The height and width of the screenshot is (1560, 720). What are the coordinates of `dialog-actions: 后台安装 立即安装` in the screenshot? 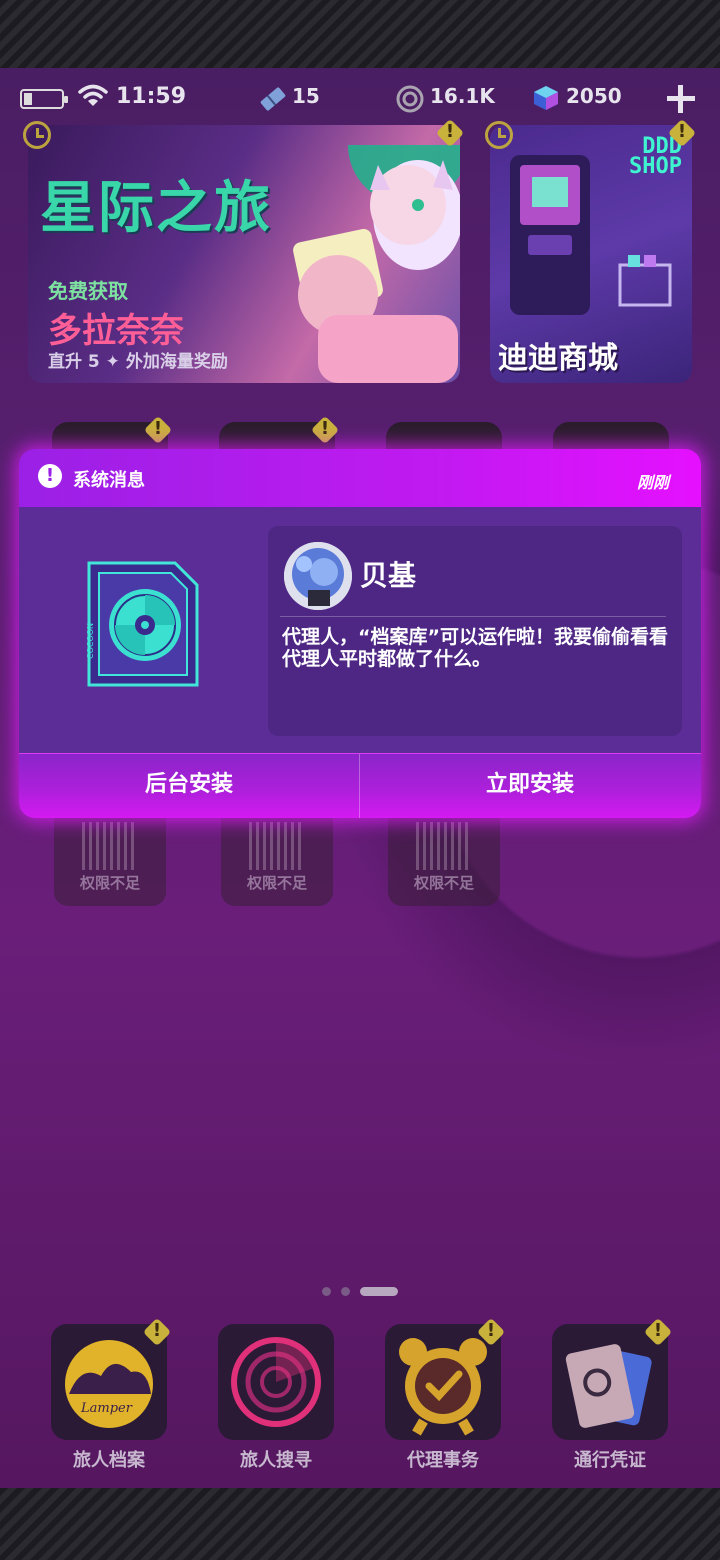 It's located at (360, 785).